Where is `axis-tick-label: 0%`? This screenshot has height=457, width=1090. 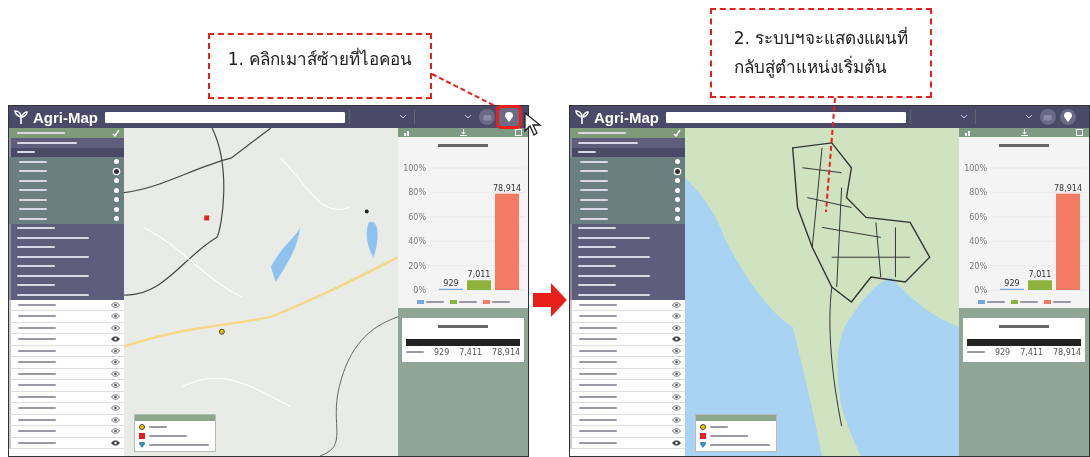
axis-tick-label: 0% is located at coordinates (980, 290).